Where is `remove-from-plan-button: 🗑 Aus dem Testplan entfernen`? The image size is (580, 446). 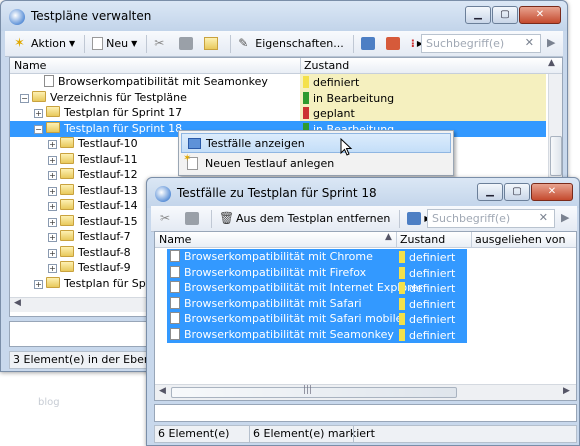
remove-from-plan-button: 🗑 Aus dem Testplan entfernen is located at coordinates (304, 219).